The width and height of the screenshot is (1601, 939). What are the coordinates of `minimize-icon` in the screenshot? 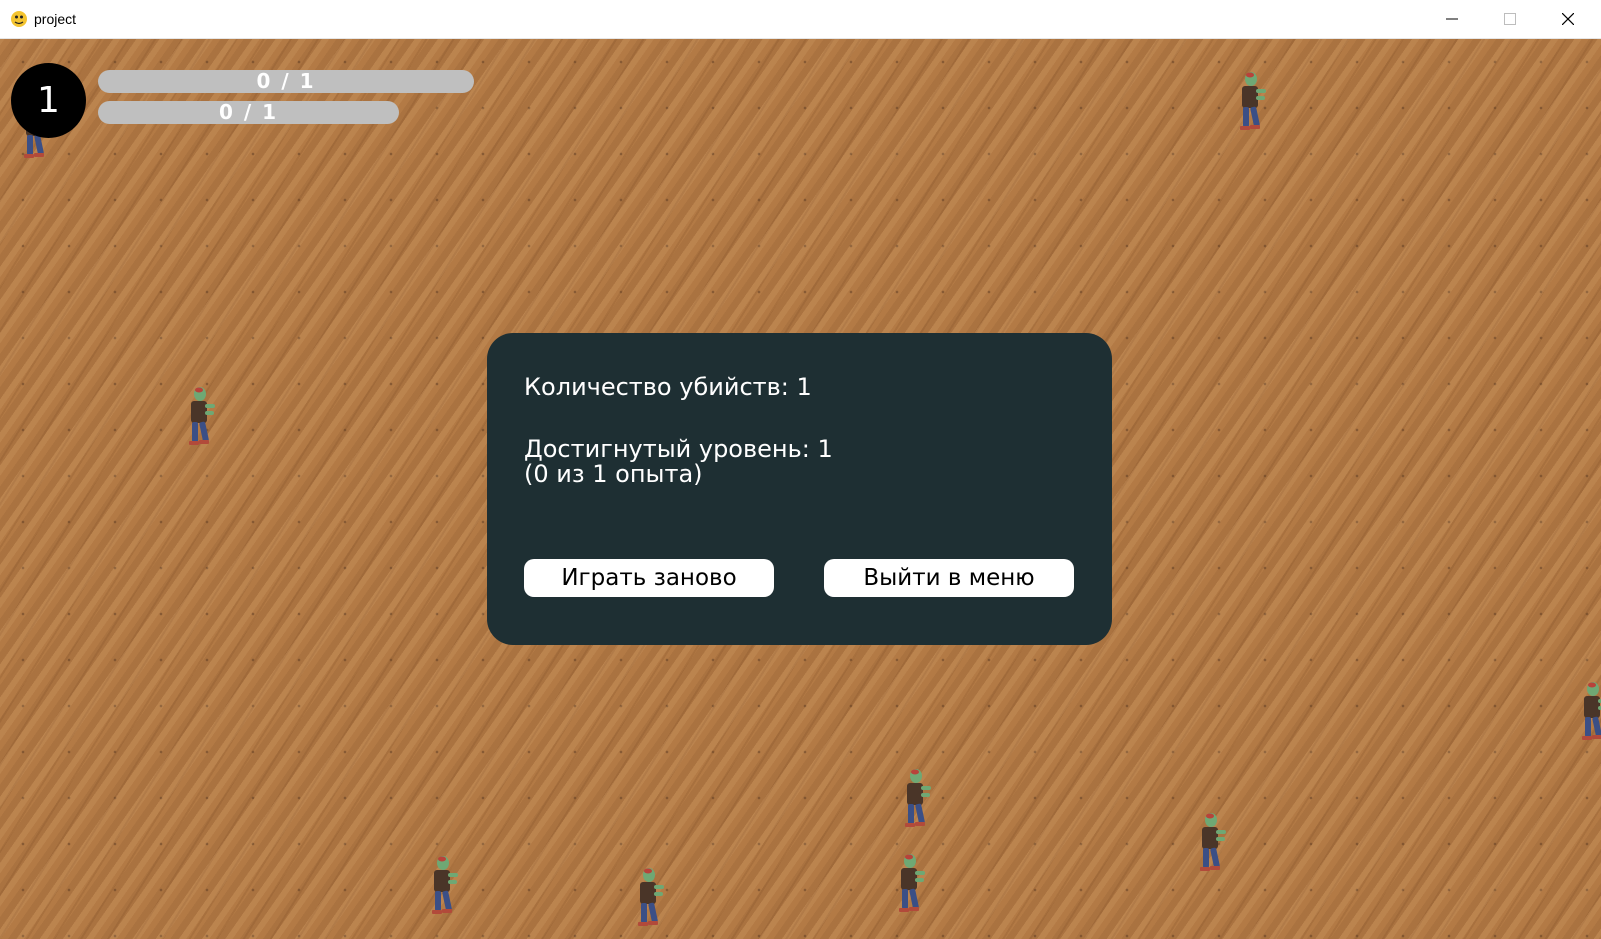 It's located at (1452, 19).